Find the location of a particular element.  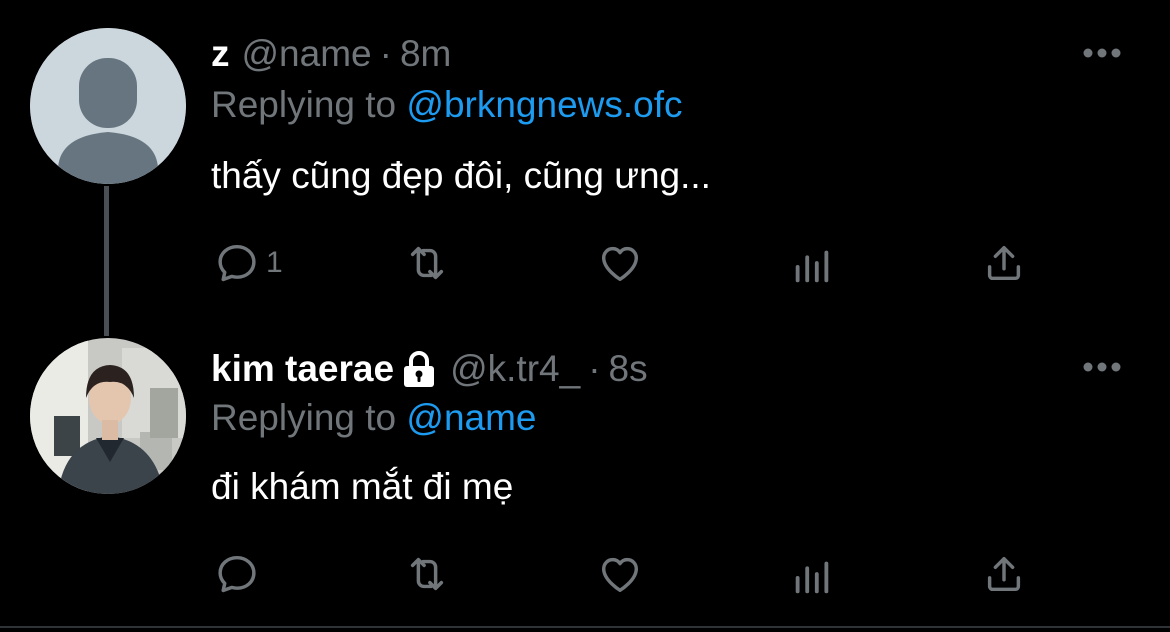

tweet-header: z @name · 8m is located at coordinates (331, 54).